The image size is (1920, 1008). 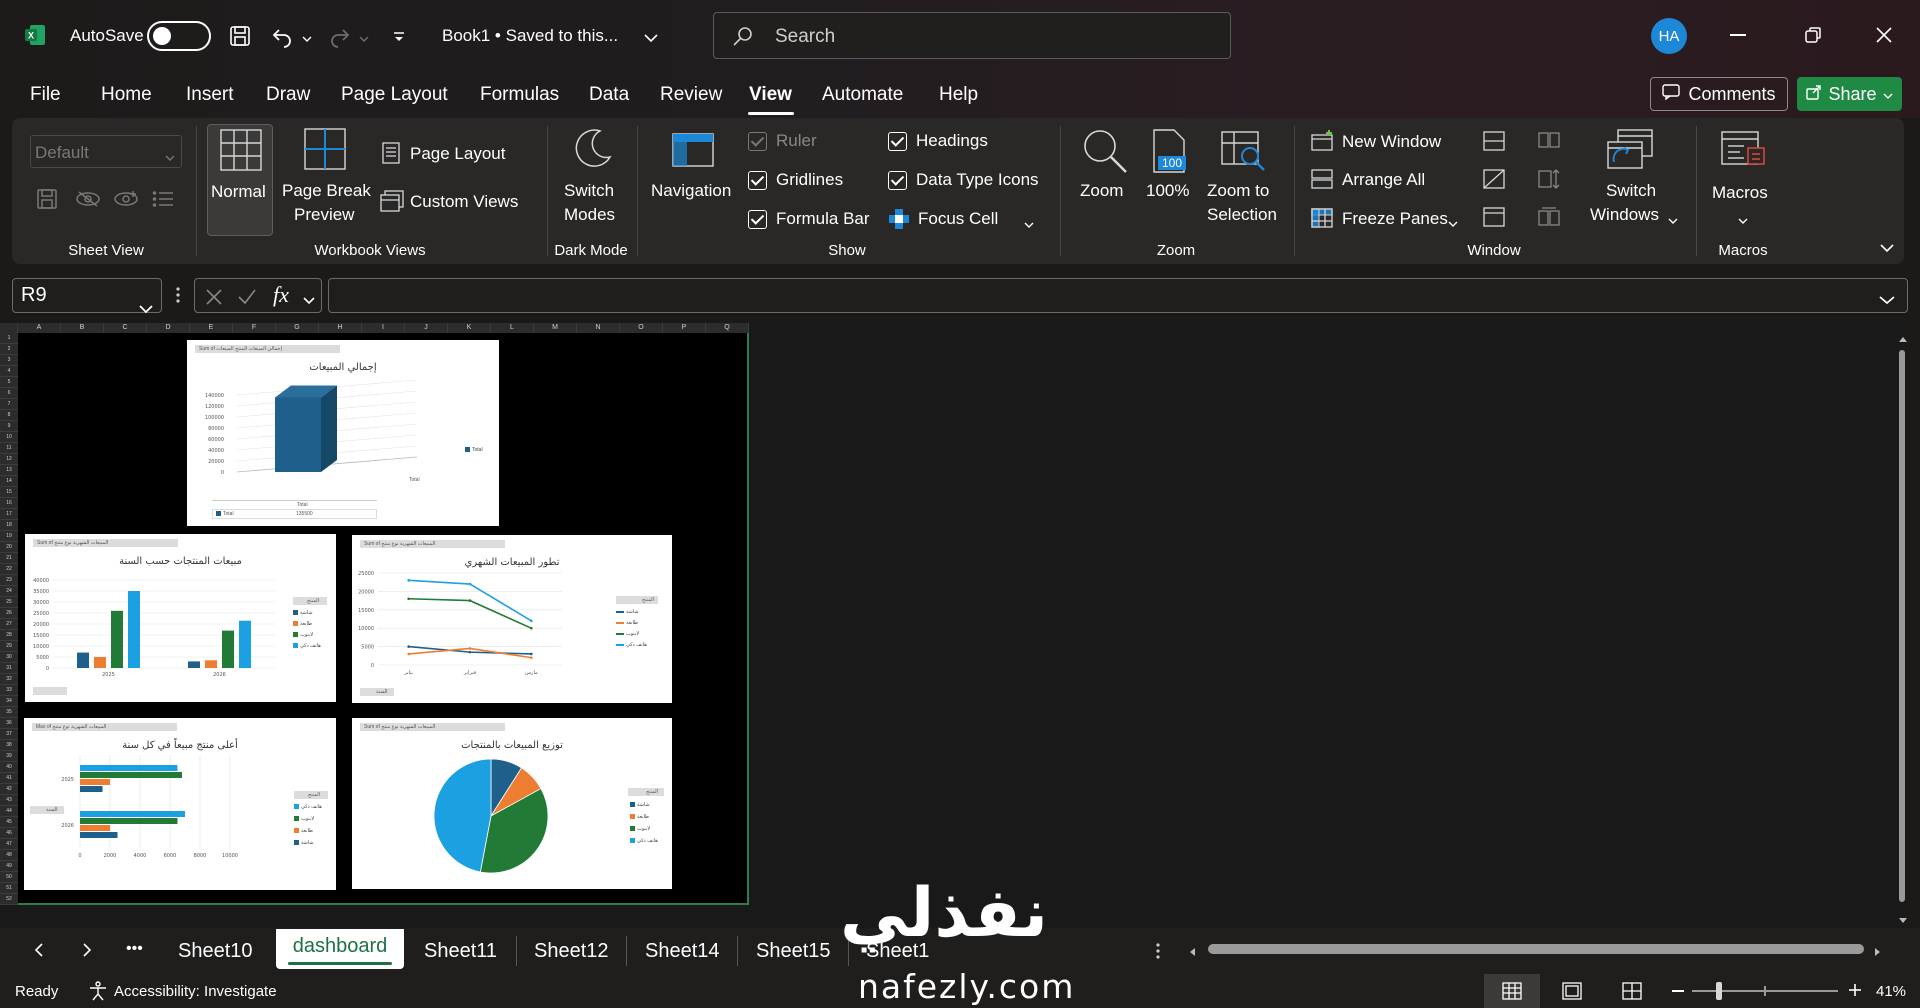 I want to click on column-header: L, so click(x=512, y=328).